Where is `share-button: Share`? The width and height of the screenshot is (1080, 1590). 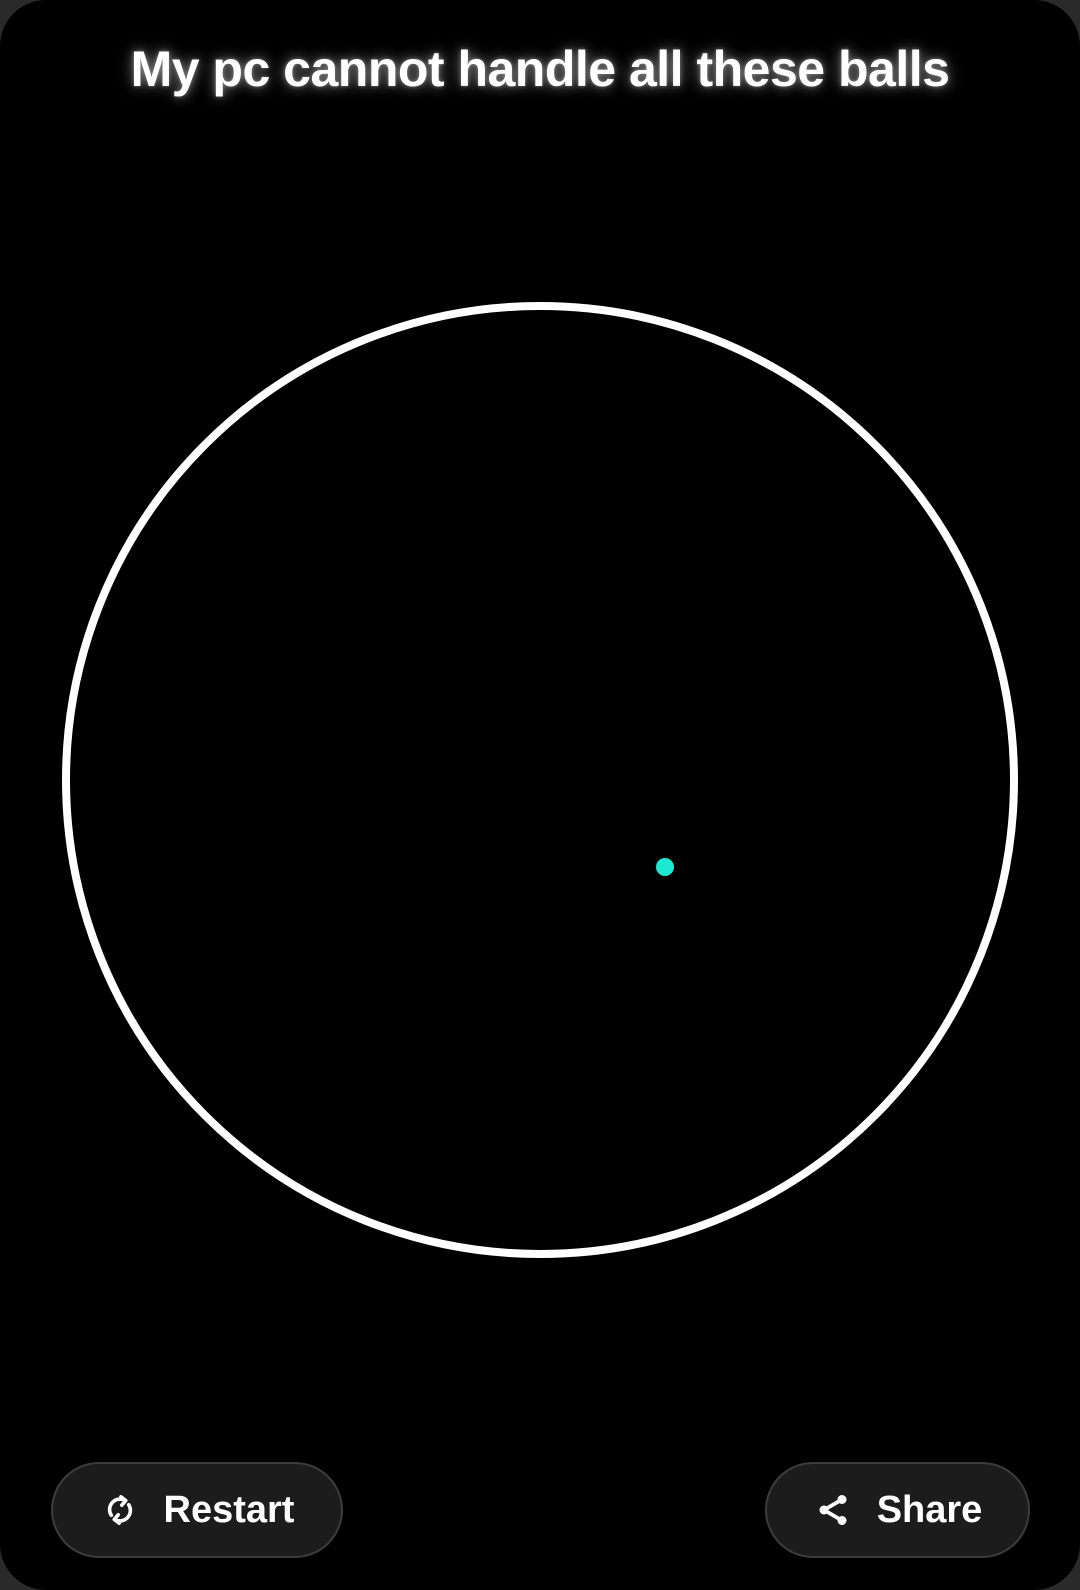 share-button: Share is located at coordinates (897, 1510).